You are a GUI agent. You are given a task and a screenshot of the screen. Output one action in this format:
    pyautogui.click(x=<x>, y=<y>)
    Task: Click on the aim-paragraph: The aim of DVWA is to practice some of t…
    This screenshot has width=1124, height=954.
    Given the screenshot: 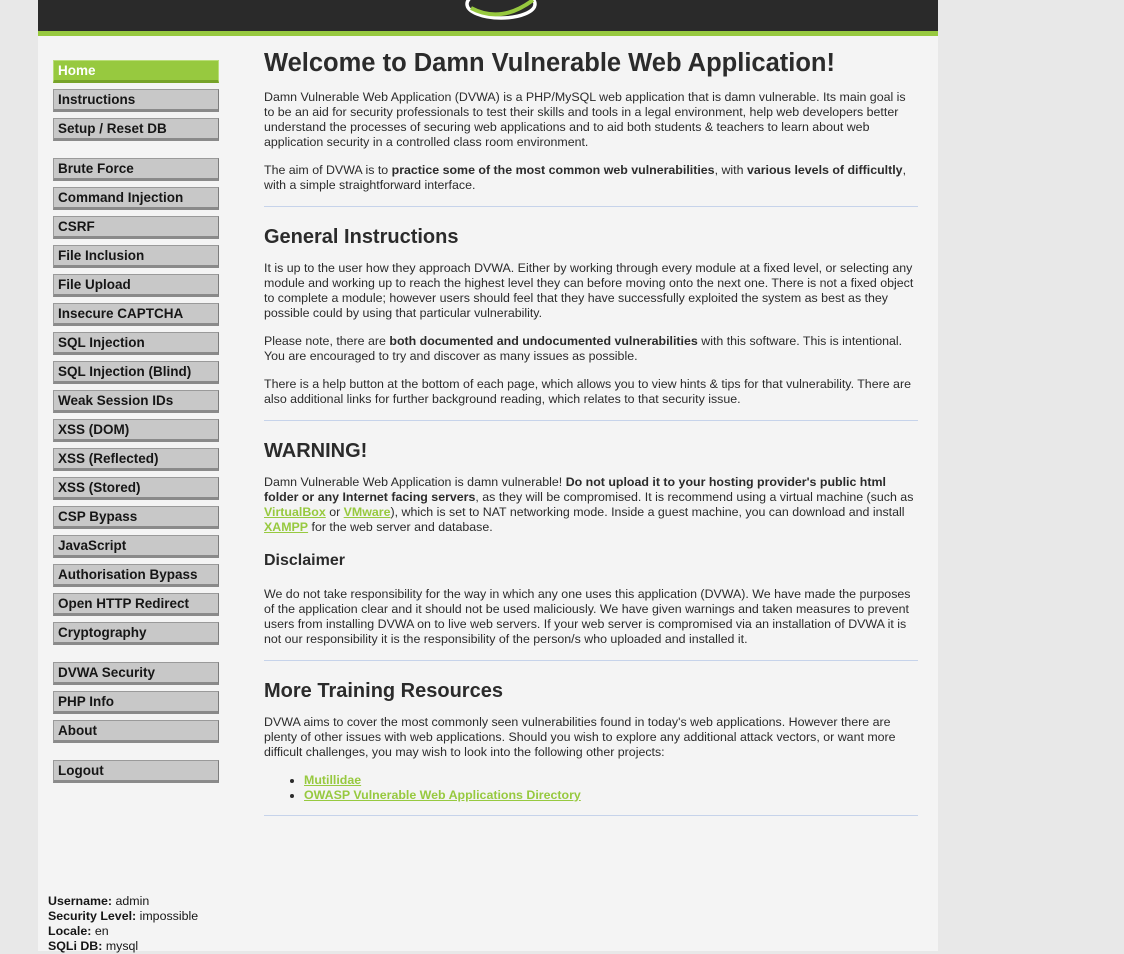 What is the action you would take?
    pyautogui.click(x=585, y=177)
    